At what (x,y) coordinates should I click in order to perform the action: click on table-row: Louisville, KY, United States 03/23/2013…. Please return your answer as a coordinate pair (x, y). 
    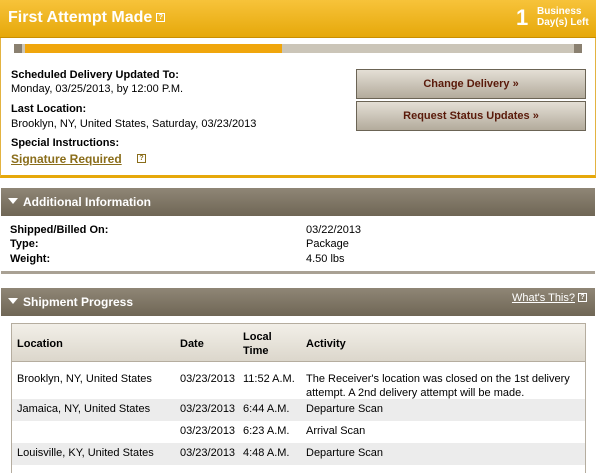
    Looking at the image, I should click on (298, 454).